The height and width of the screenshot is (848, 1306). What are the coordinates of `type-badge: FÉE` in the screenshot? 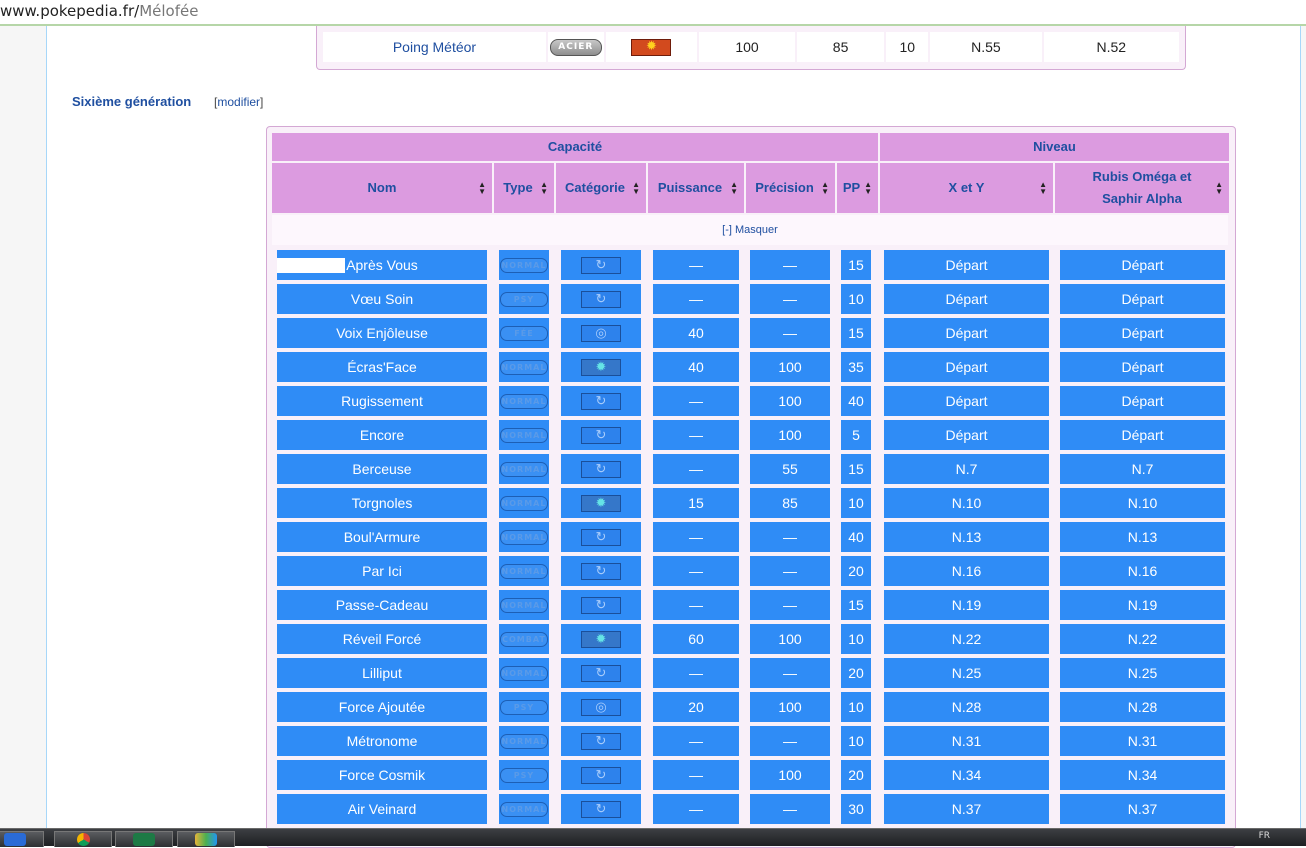 It's located at (524, 333).